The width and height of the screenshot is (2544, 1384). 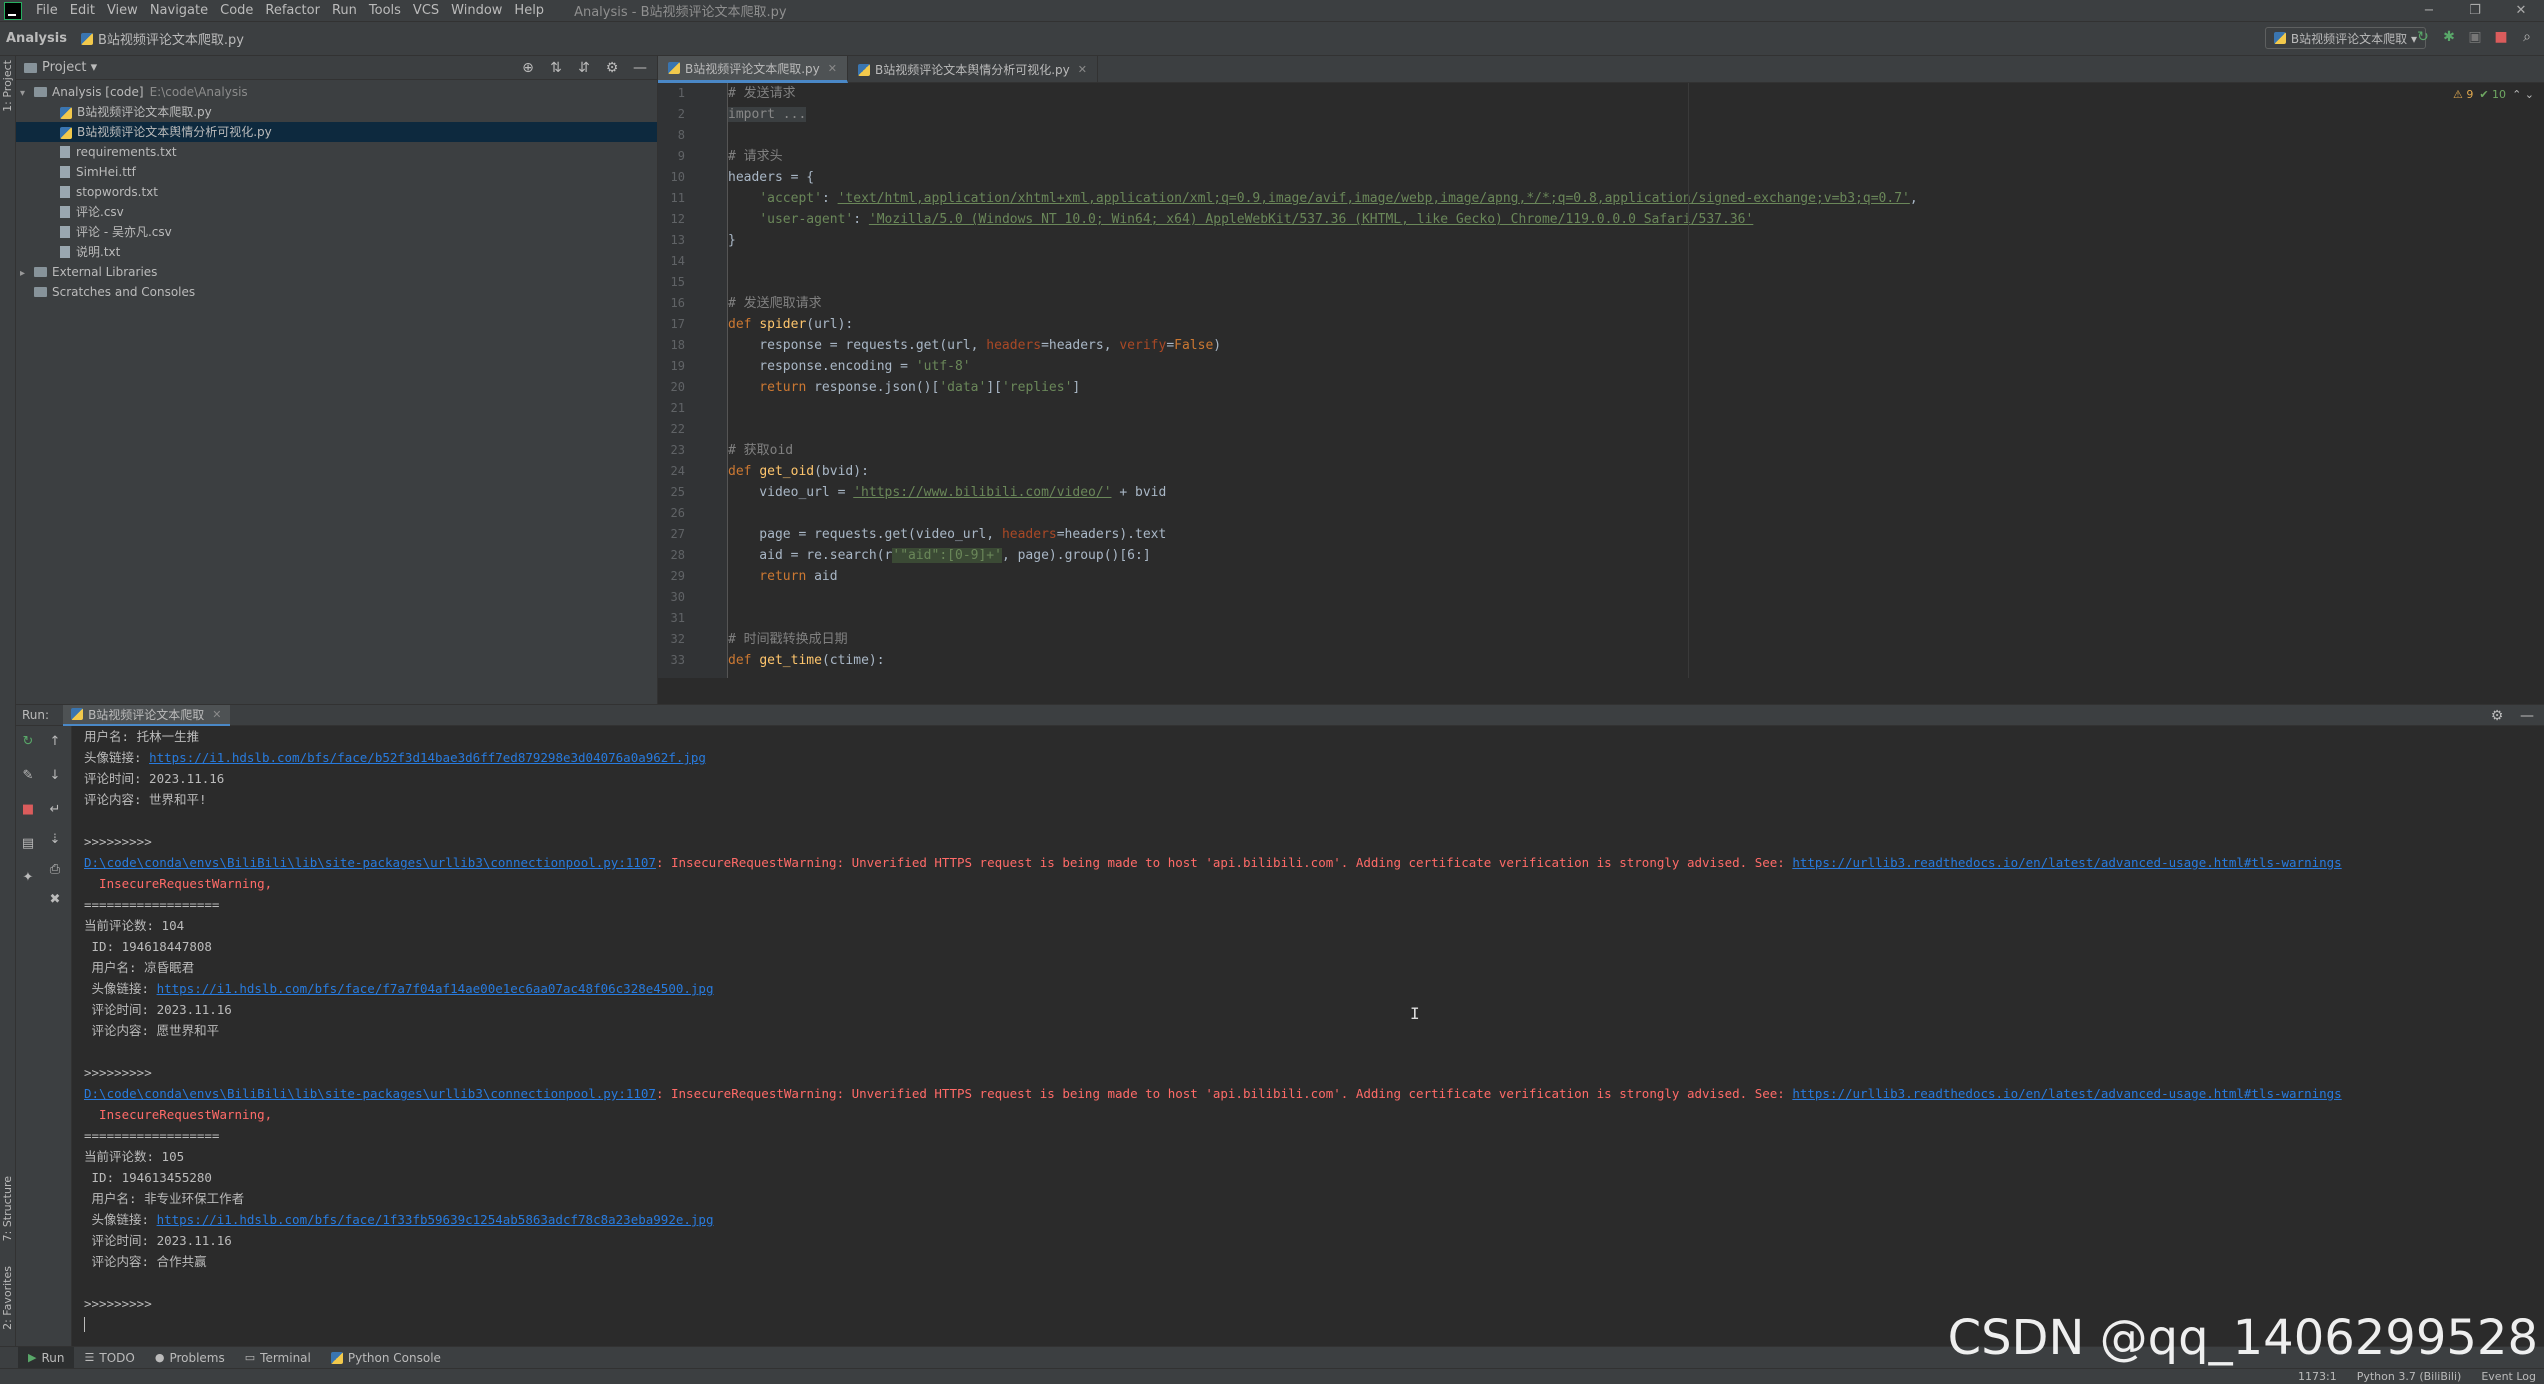 I want to click on chevron-right-icon: ▸, so click(x=27, y=274).